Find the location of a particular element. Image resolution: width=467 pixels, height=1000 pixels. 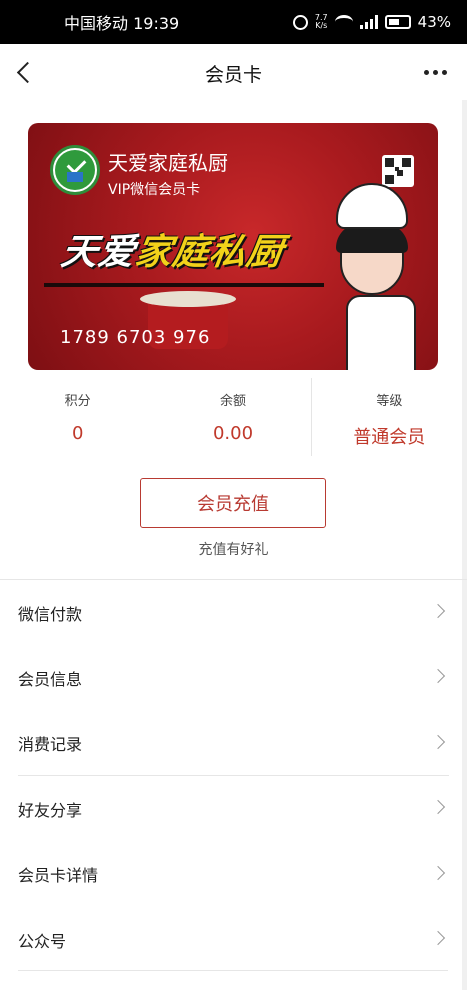

stat-label: 积分 is located at coordinates (77, 401).